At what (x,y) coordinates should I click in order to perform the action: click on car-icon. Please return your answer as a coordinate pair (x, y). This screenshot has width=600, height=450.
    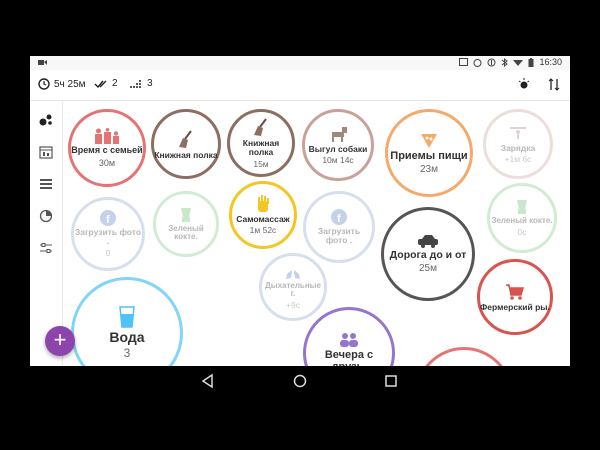
    Looking at the image, I should click on (428, 241).